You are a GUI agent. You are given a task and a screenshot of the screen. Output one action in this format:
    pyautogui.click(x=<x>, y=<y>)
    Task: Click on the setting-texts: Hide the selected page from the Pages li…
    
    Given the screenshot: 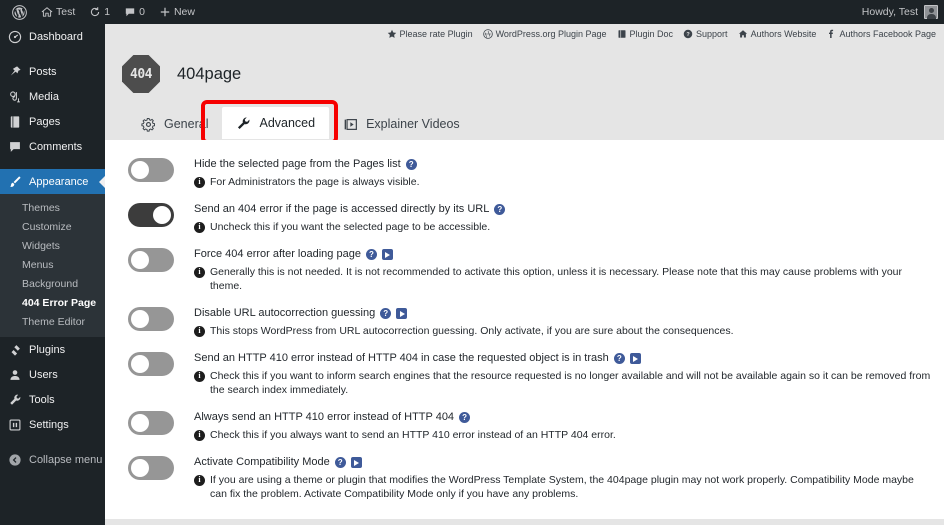 What is the action you would take?
    pyautogui.click(x=563, y=172)
    